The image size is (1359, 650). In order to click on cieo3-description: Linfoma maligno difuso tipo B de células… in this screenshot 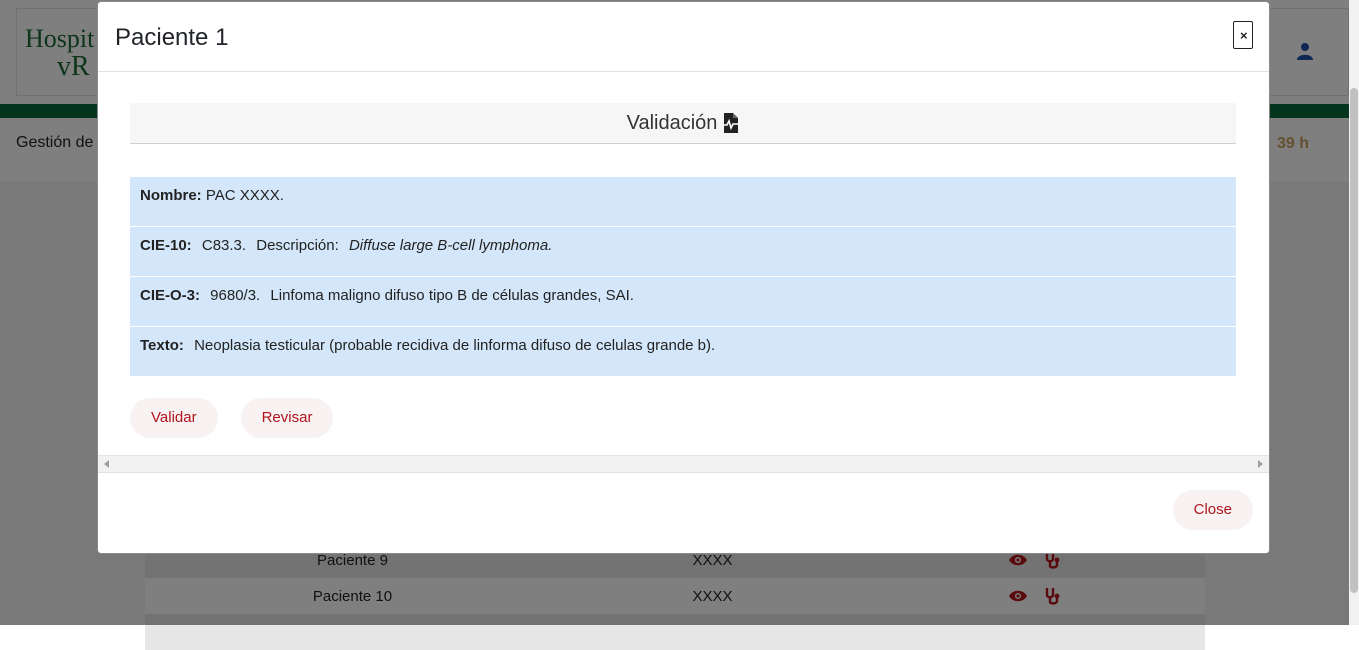, I will do `click(452, 295)`.